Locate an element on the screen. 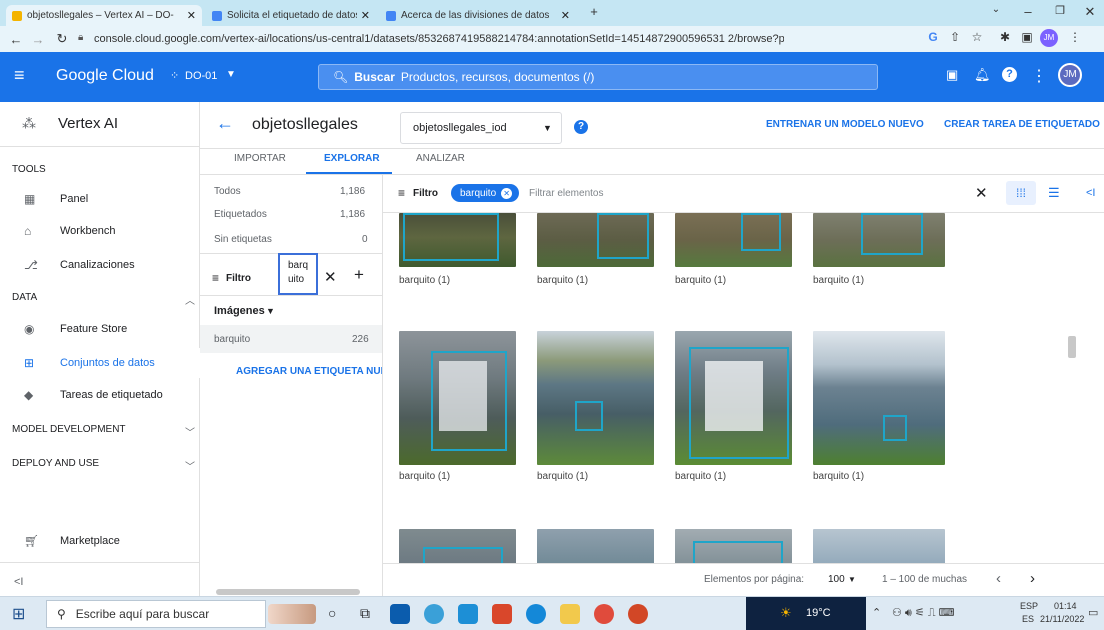 This screenshot has height=630, width=1104. cloud-shell-icon: ▣ is located at coordinates (952, 75).